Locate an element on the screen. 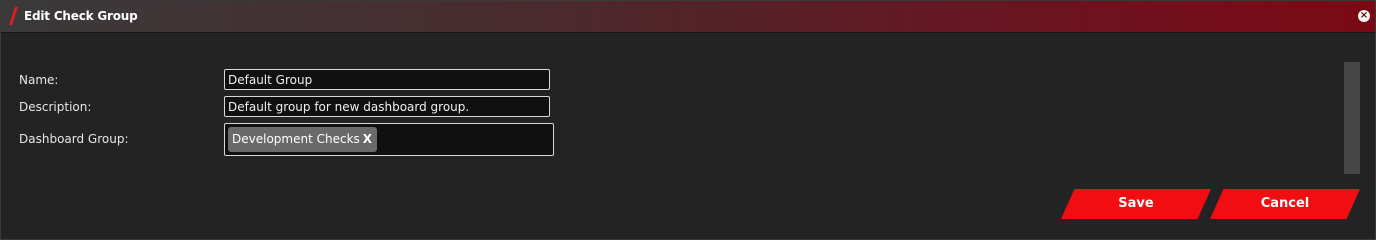 This screenshot has width=1376, height=240. vertical-scrollbar is located at coordinates (1352, 118).